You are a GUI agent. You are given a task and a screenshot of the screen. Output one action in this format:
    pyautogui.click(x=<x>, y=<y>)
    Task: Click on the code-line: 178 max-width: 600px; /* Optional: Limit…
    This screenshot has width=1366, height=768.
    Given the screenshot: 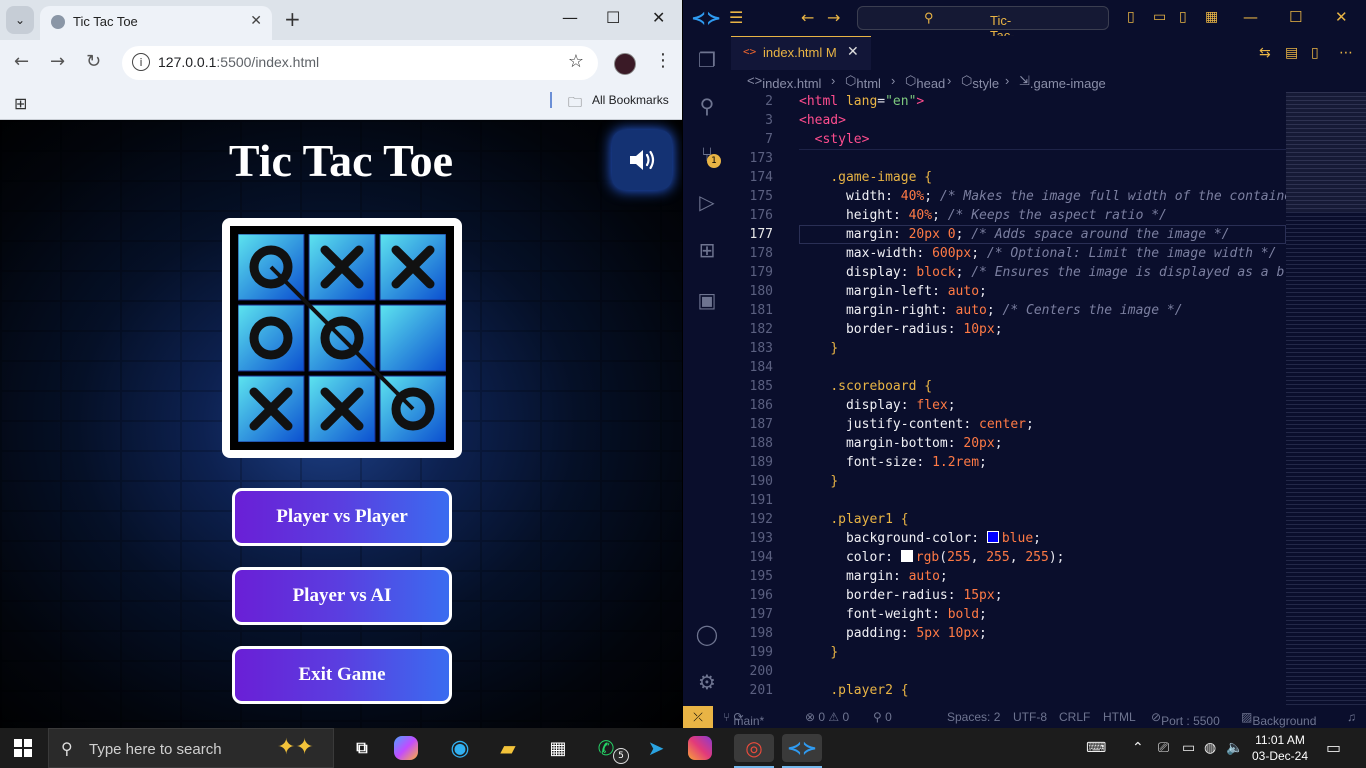 What is the action you would take?
    pyautogui.click(x=1008, y=253)
    